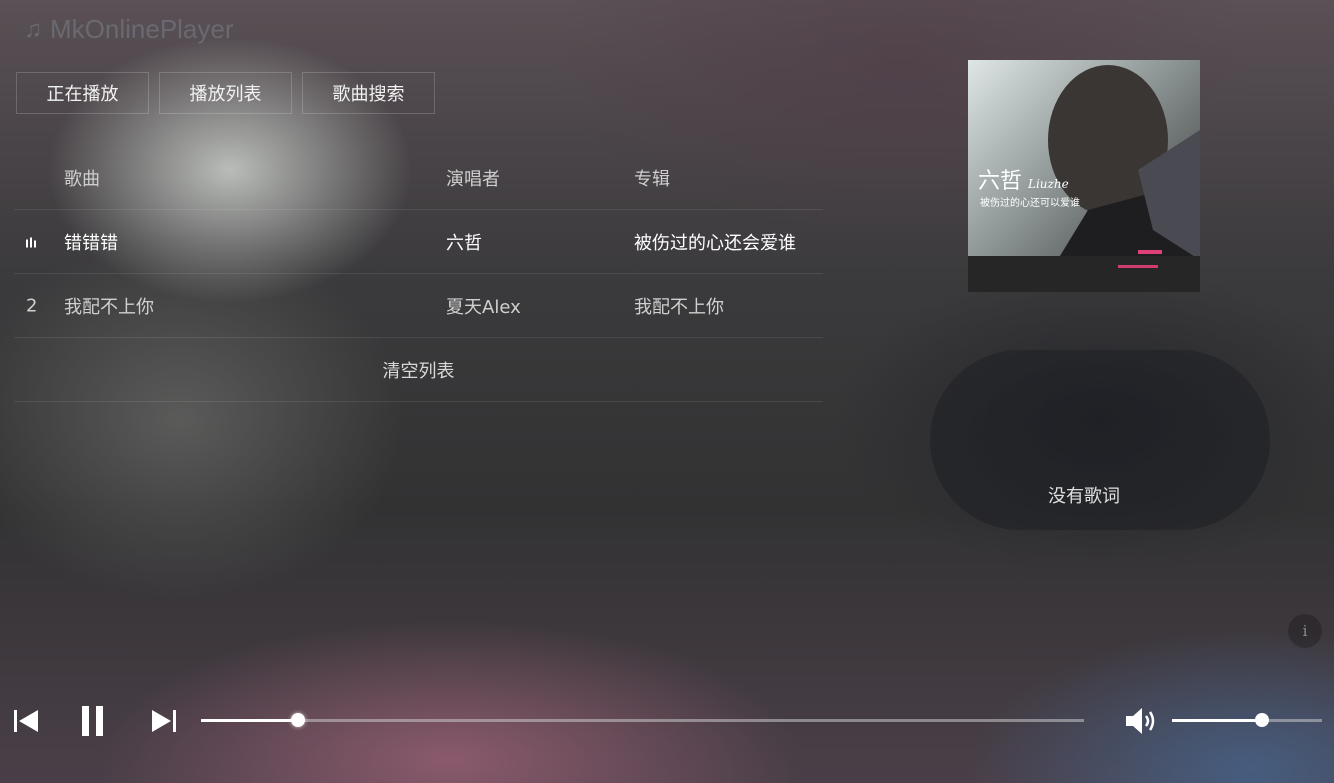 Image resolution: width=1334 pixels, height=783 pixels. Describe the element at coordinates (1030, 202) in the screenshot. I see `cover-album-text: 被伤过的心还可以爱谁` at that location.